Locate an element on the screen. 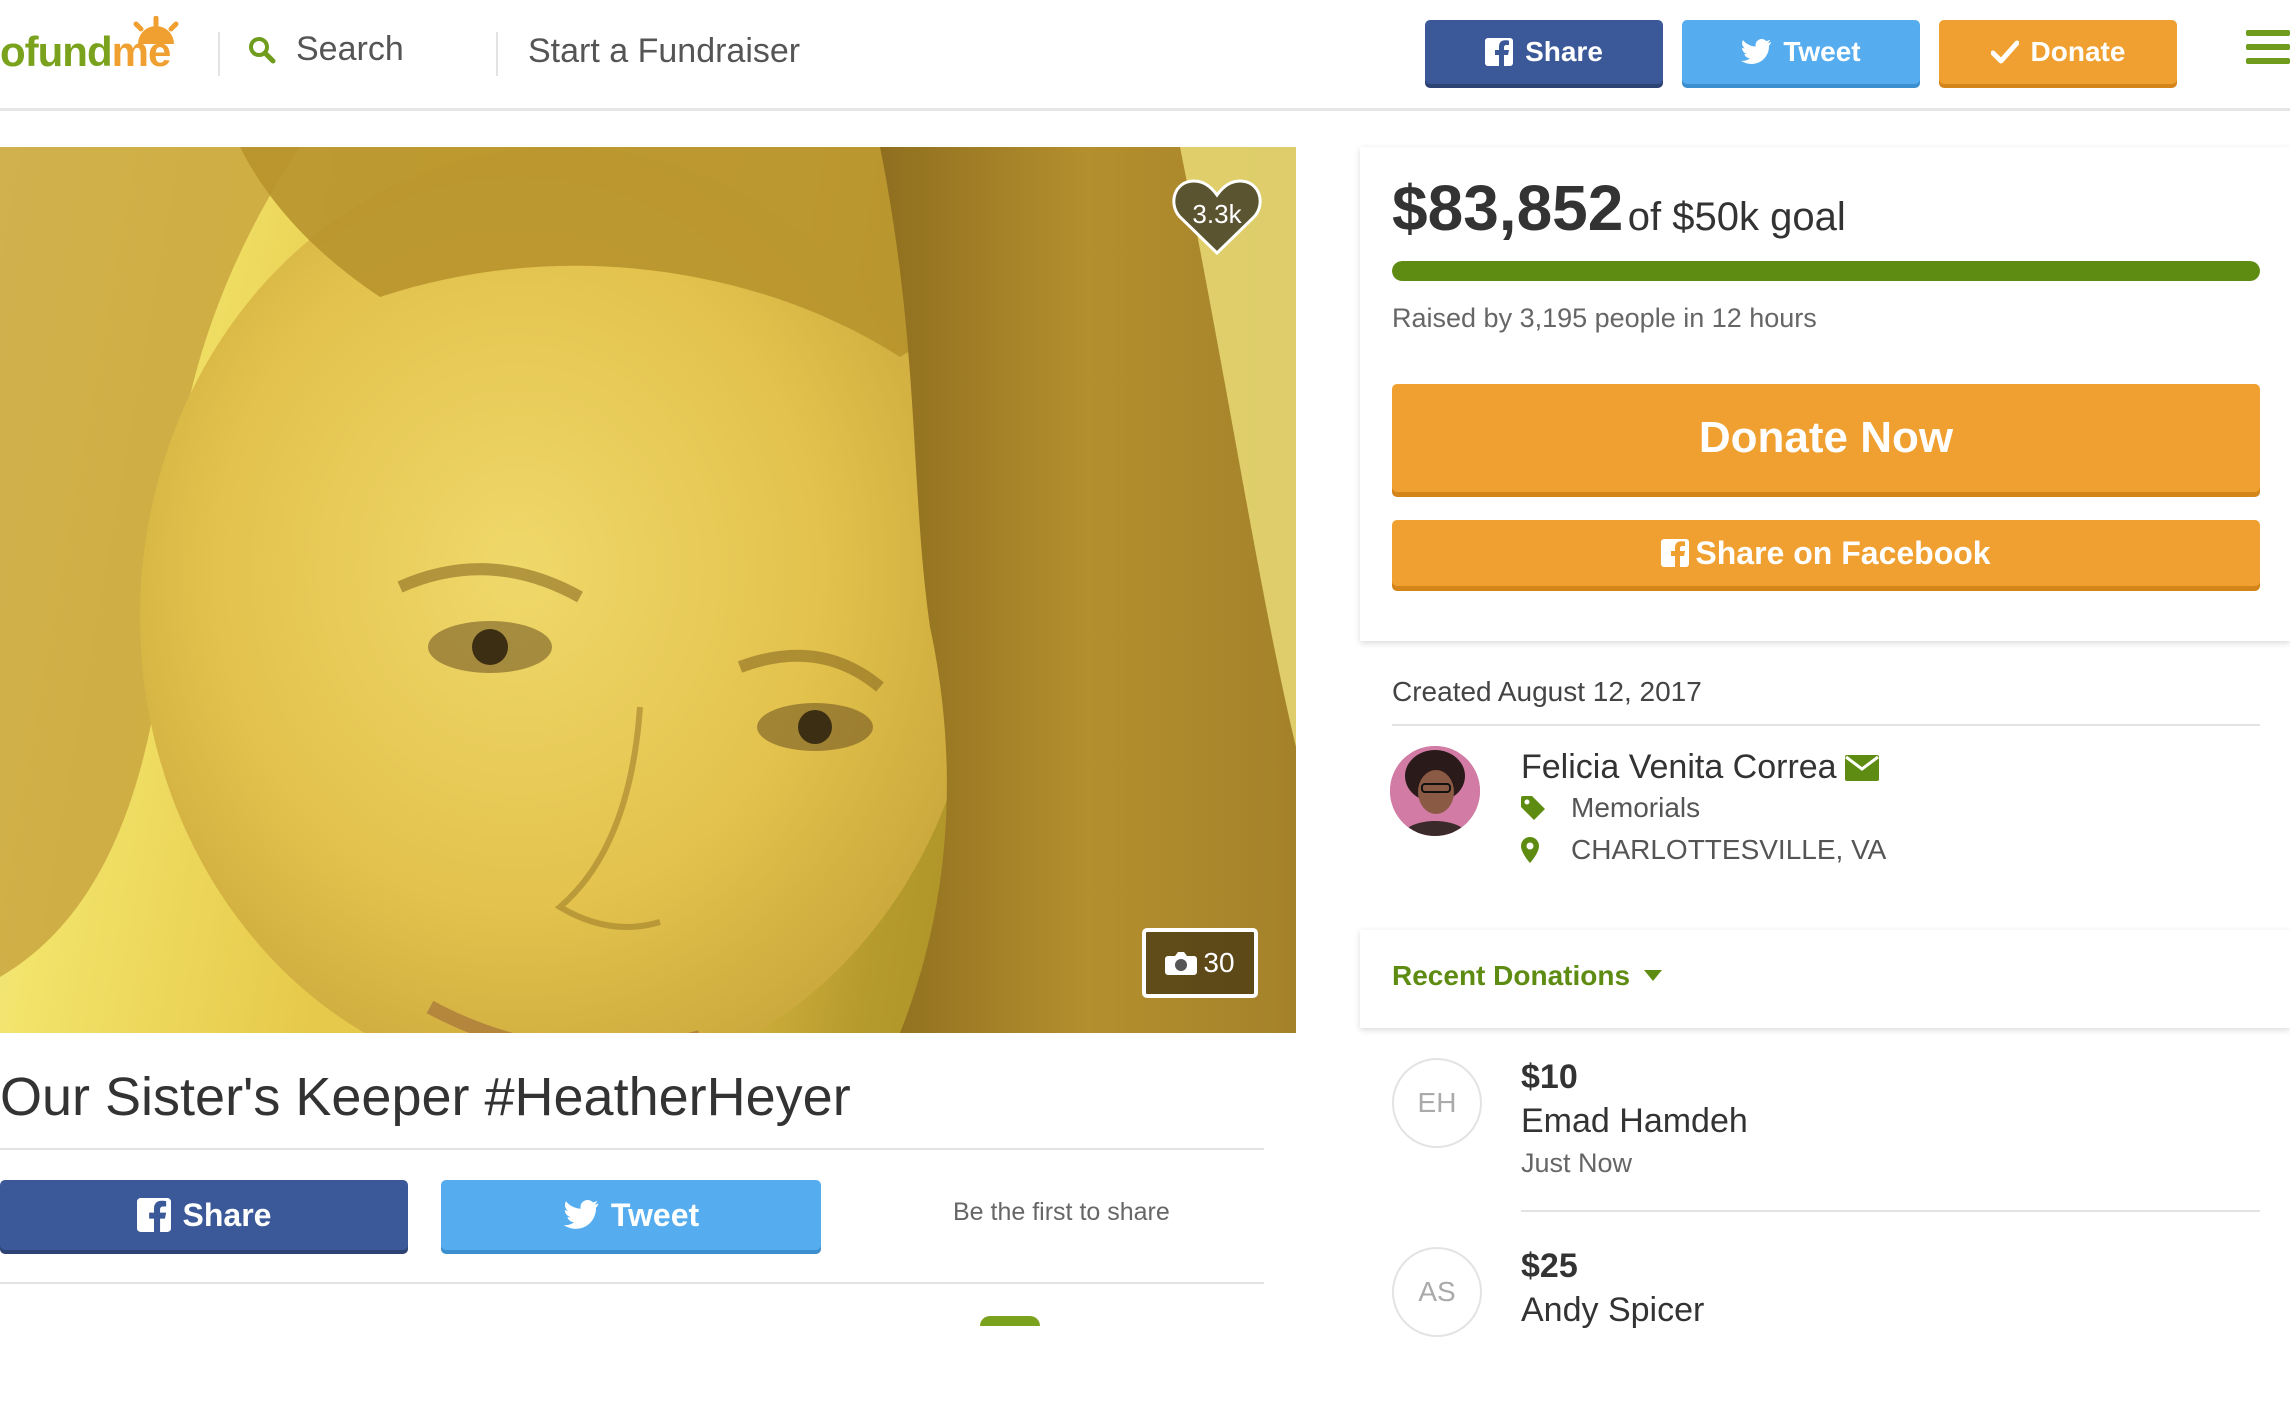  share-on-facebook-button: Share on Facebook is located at coordinates (1826, 553).